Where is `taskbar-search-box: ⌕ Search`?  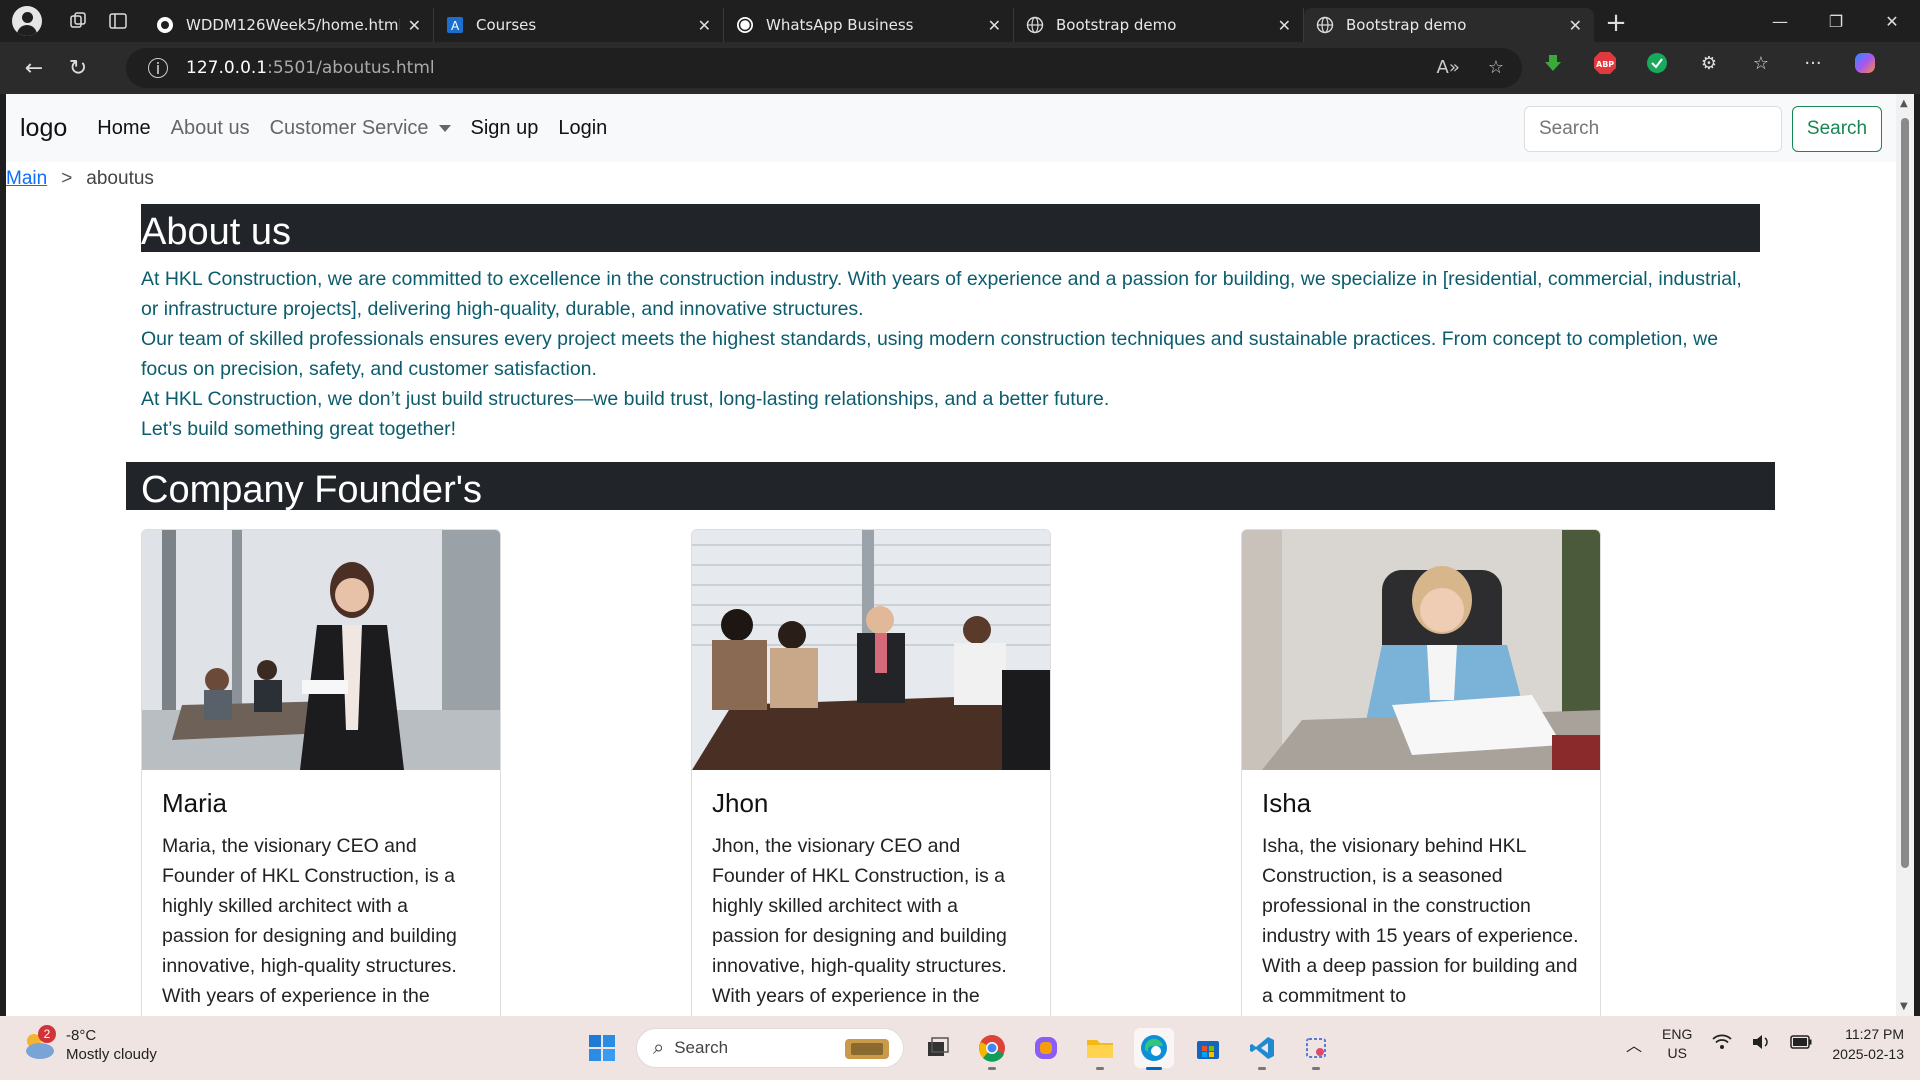
taskbar-search-box: ⌕ Search is located at coordinates (770, 1048).